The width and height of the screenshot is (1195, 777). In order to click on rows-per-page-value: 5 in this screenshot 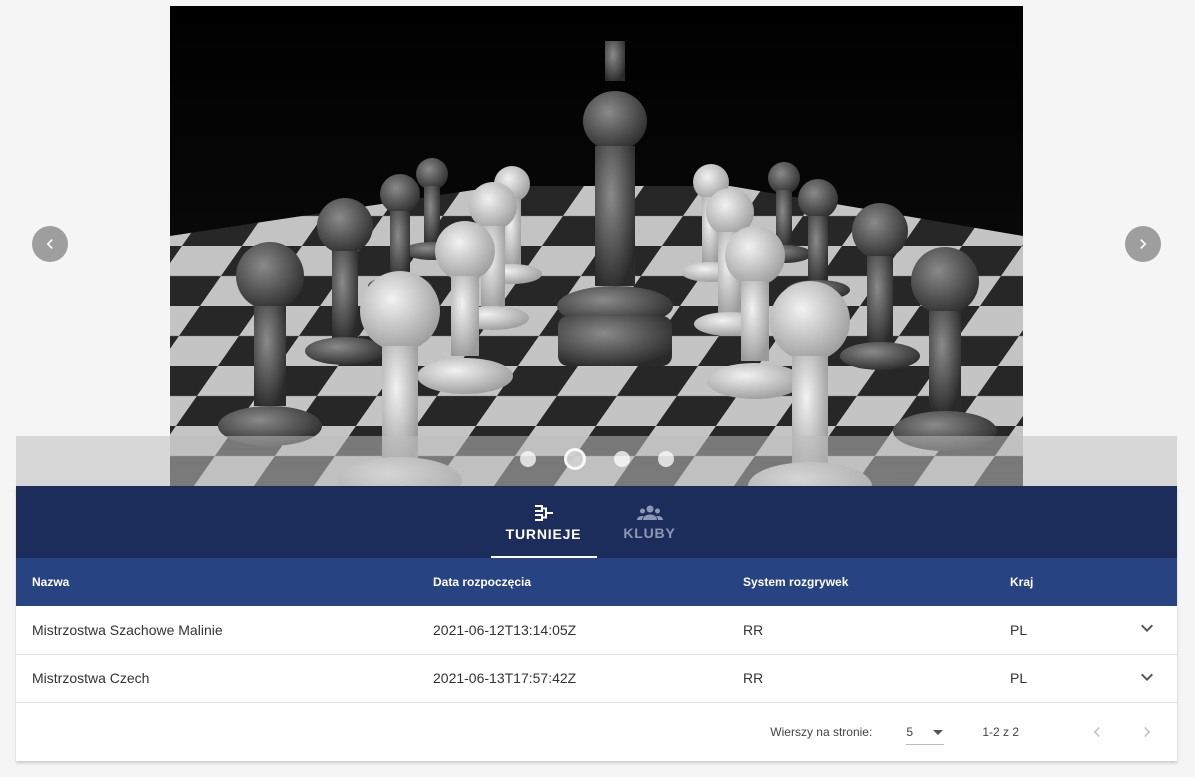, I will do `click(909, 731)`.